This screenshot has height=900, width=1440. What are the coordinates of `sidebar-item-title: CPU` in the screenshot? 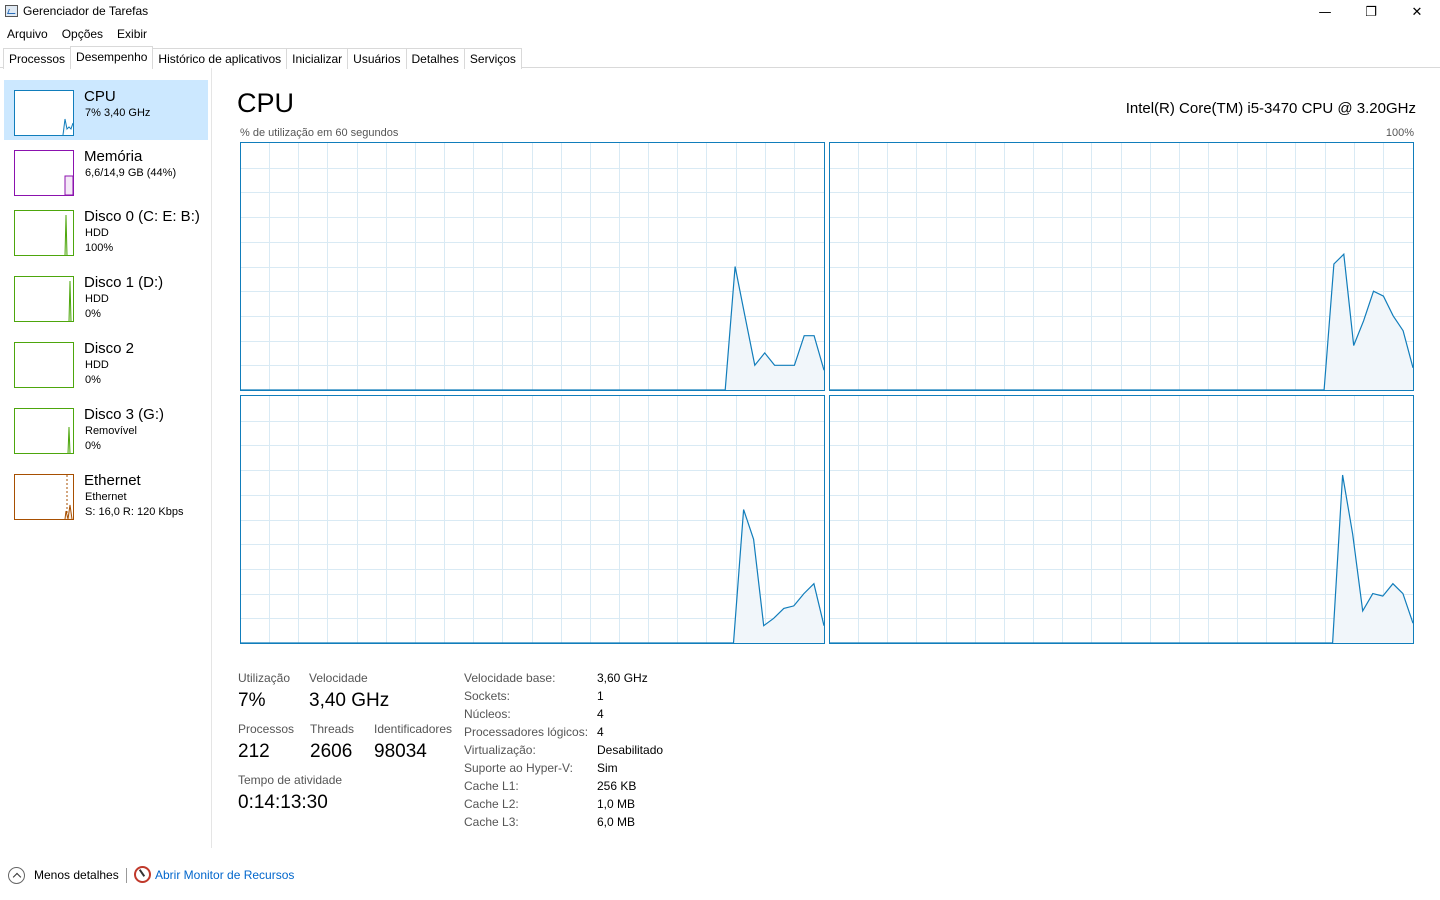 It's located at (100, 96).